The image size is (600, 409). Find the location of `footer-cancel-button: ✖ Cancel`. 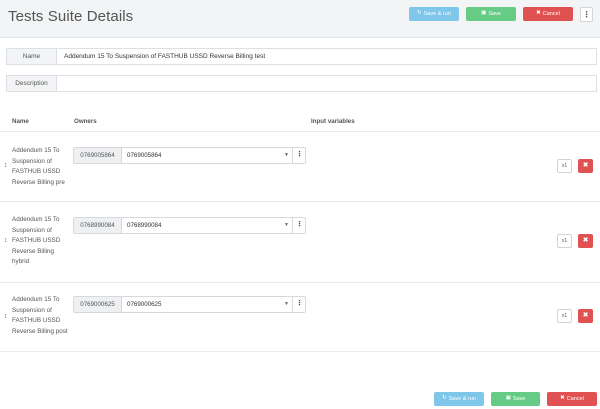

footer-cancel-button: ✖ Cancel is located at coordinates (572, 399).